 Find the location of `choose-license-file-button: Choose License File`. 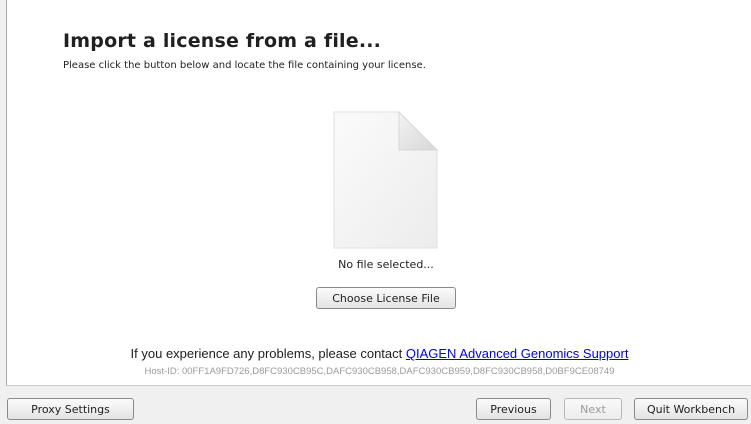

choose-license-file-button: Choose License File is located at coordinates (386, 298).